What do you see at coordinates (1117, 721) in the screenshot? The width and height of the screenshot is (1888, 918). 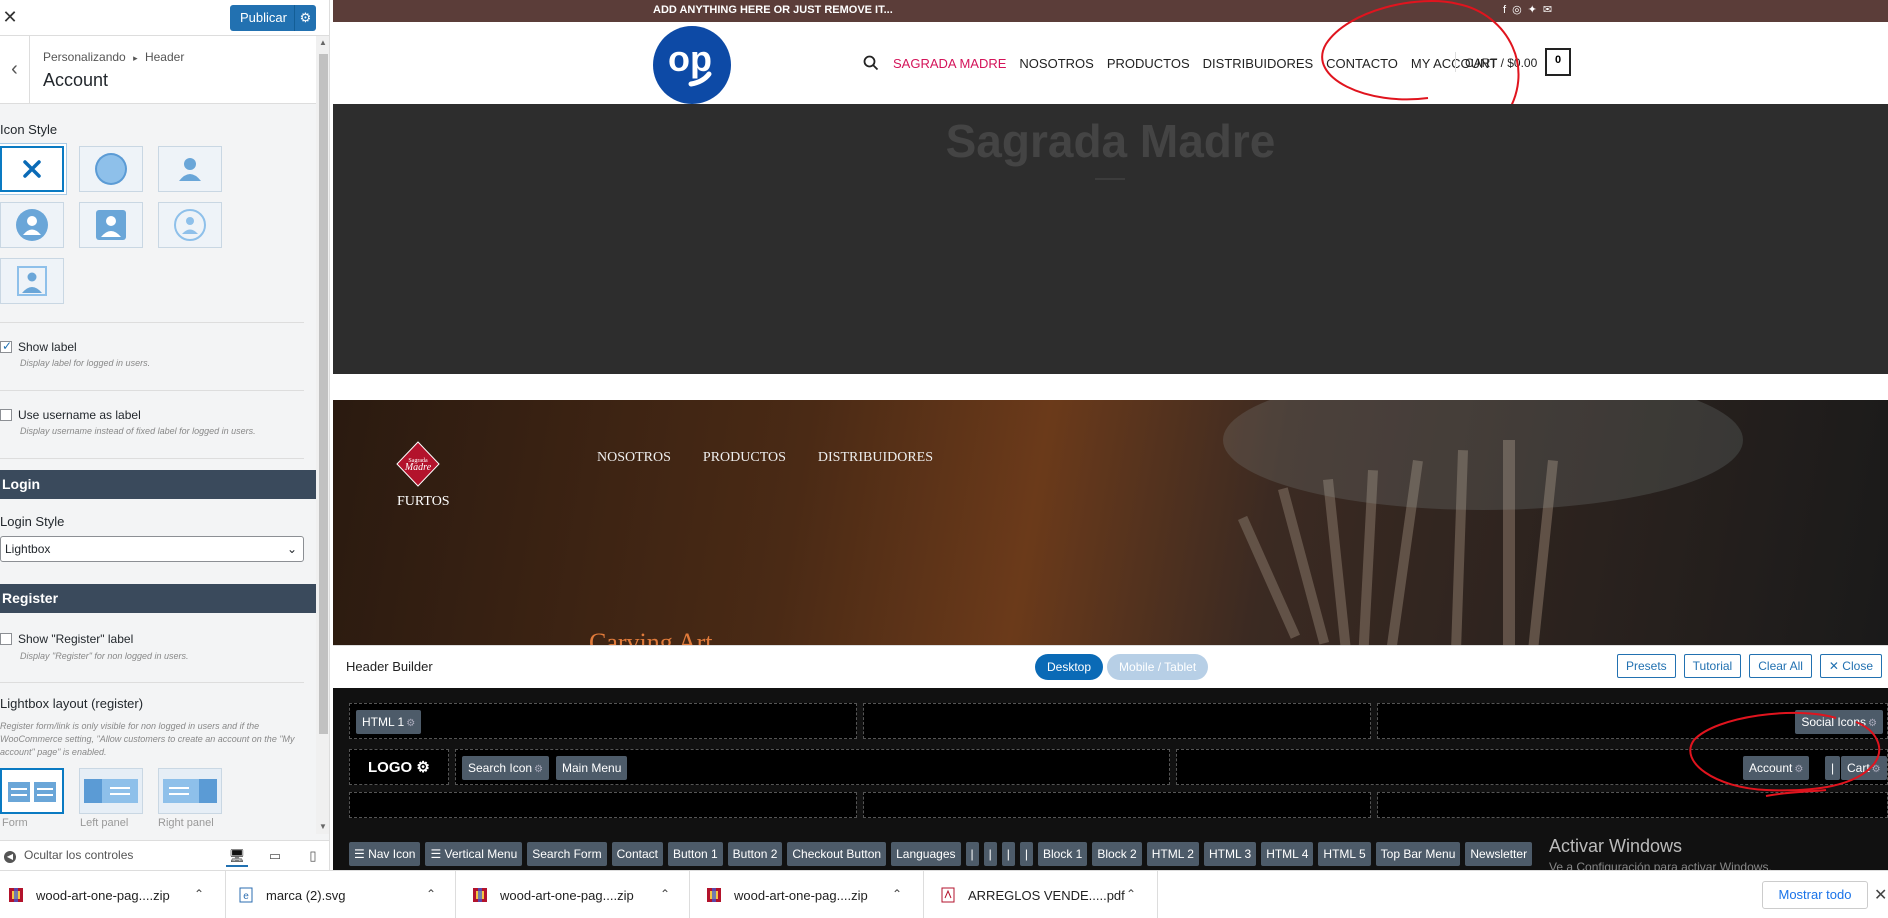 I see `top-center-slot` at bounding box center [1117, 721].